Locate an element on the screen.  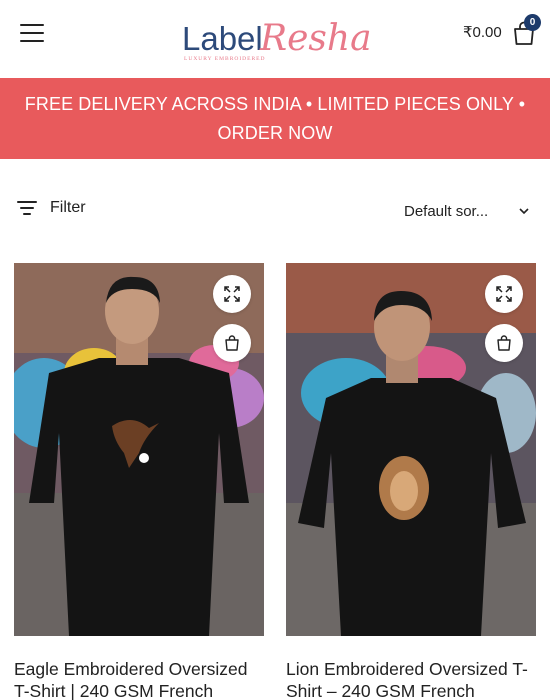
svg-text: Resha is located at coordinates (315, 38).